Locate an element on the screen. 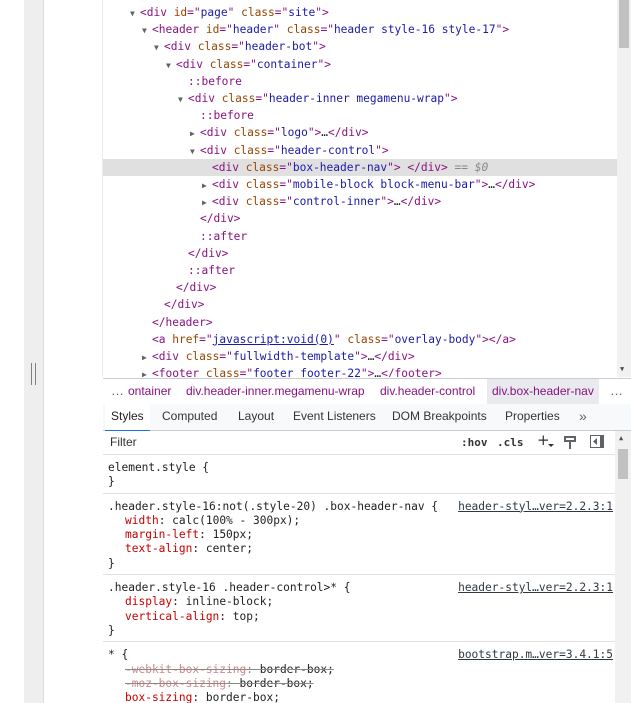 The image size is (631, 703). css-property-value: top; is located at coordinates (246, 616).